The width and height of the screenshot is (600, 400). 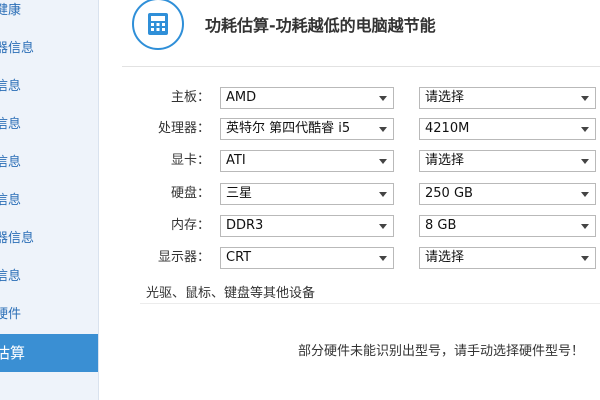 What do you see at coordinates (183, 257) in the screenshot?
I see `row-label-monitor: 显示器：` at bounding box center [183, 257].